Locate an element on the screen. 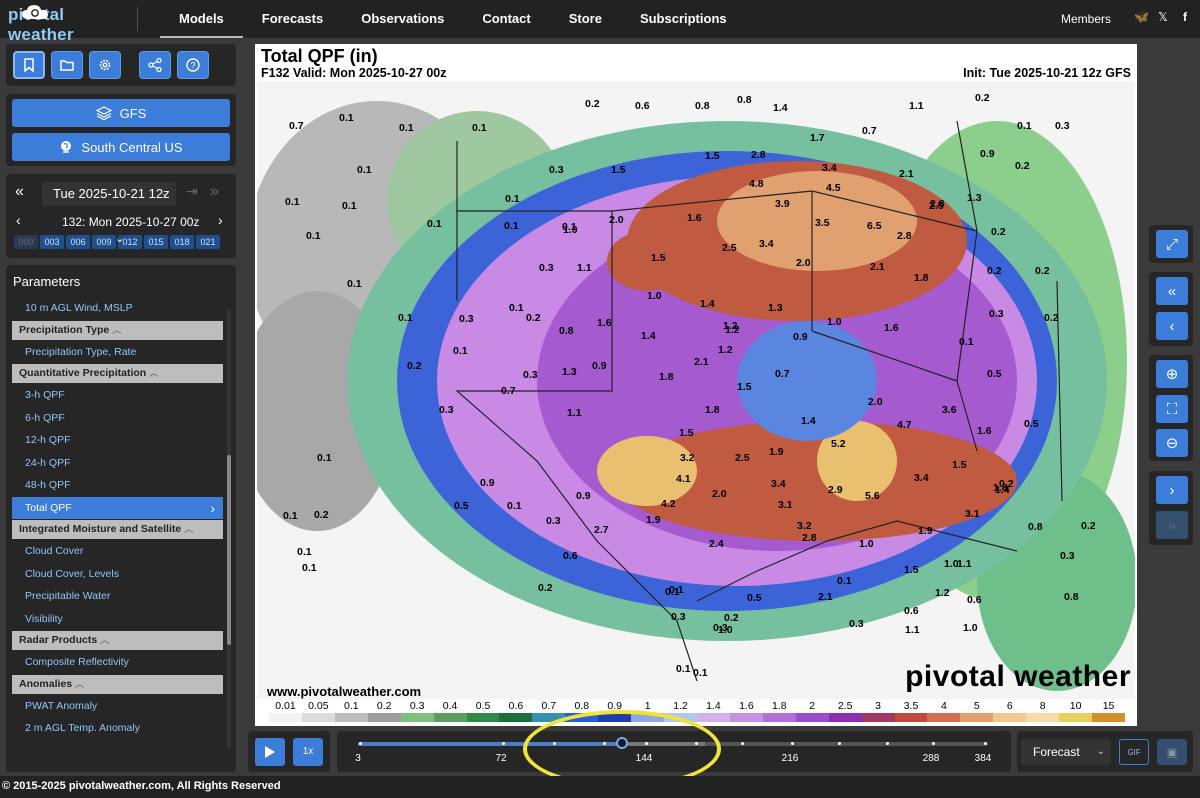 The width and height of the screenshot is (1200, 798). members-link: Members is located at coordinates (1086, 19).